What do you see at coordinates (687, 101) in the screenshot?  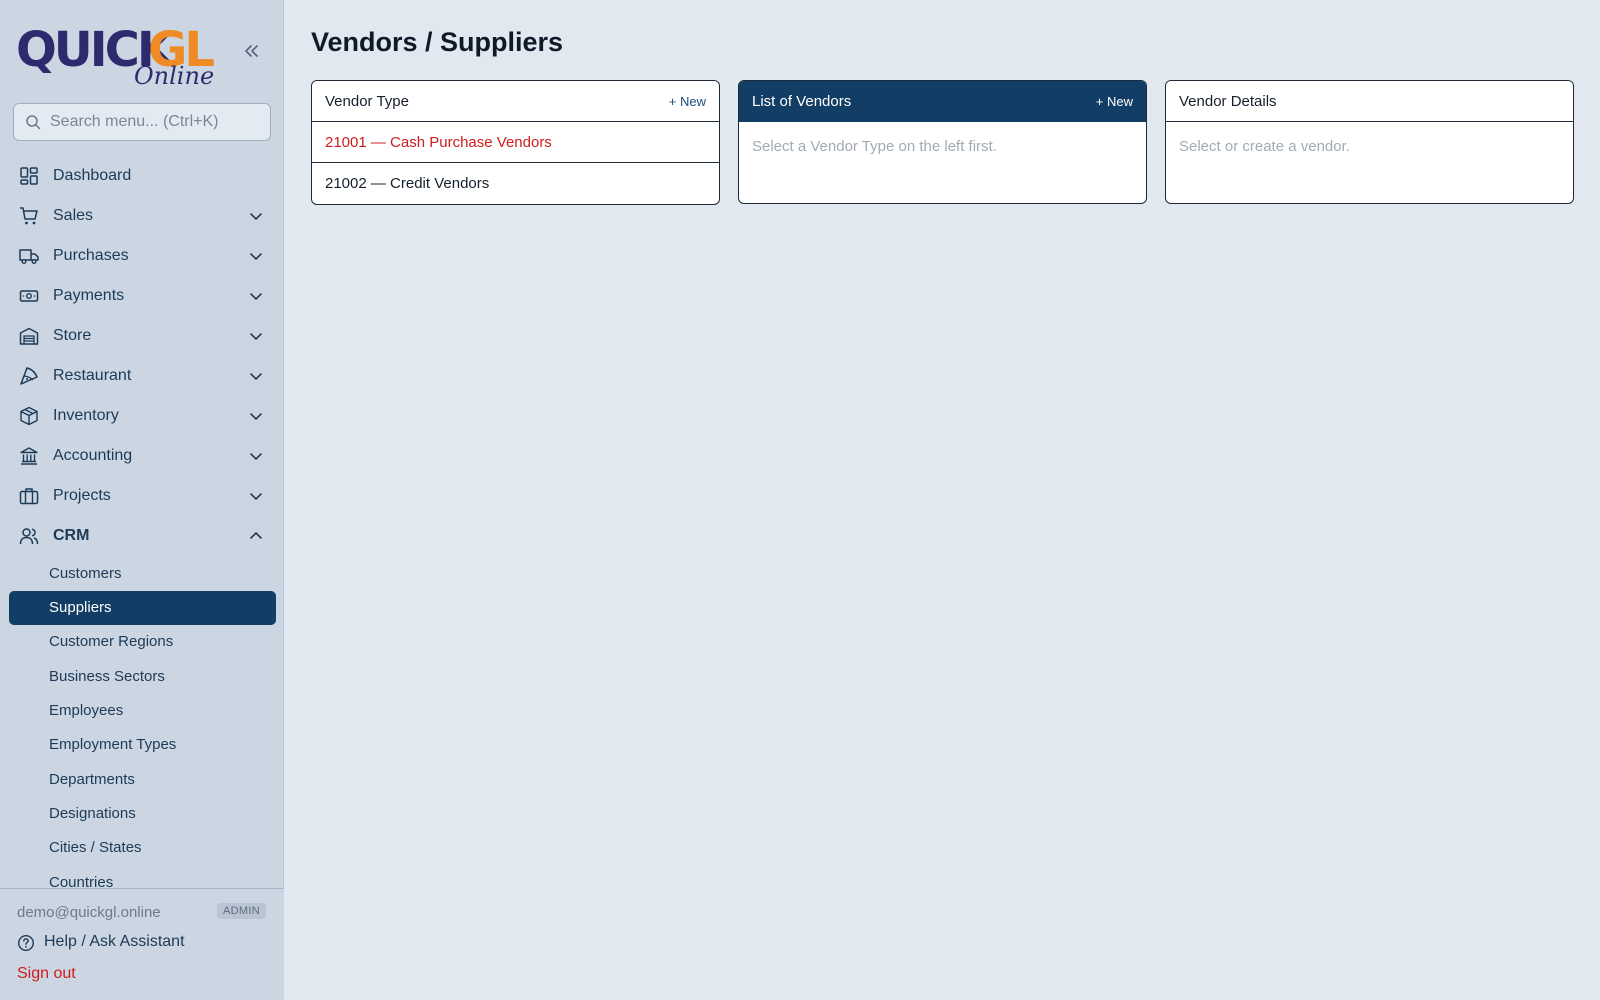 I see `new-vendor-type-button: + New` at bounding box center [687, 101].